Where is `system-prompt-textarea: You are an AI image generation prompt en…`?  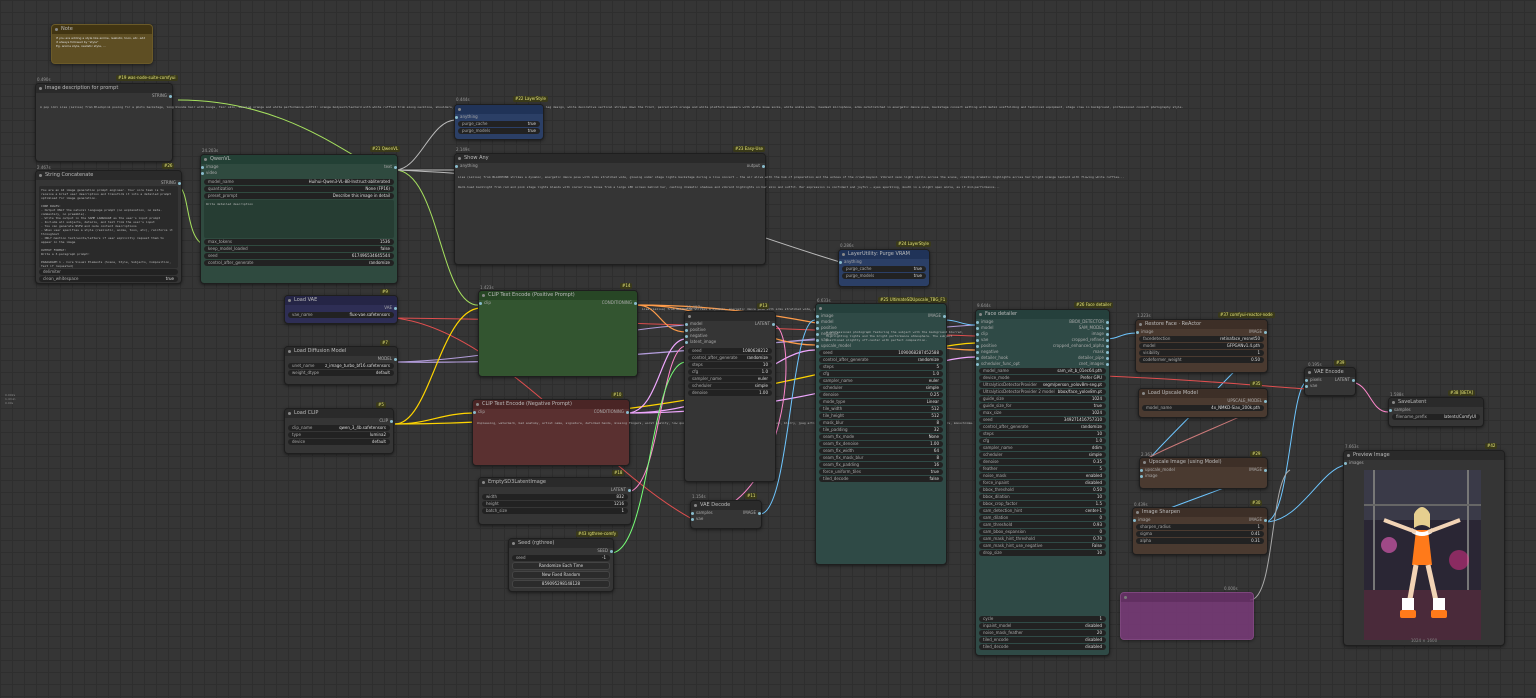
system-prompt-textarea: You are an AI image generation prompt en… is located at coordinates (108, 227).